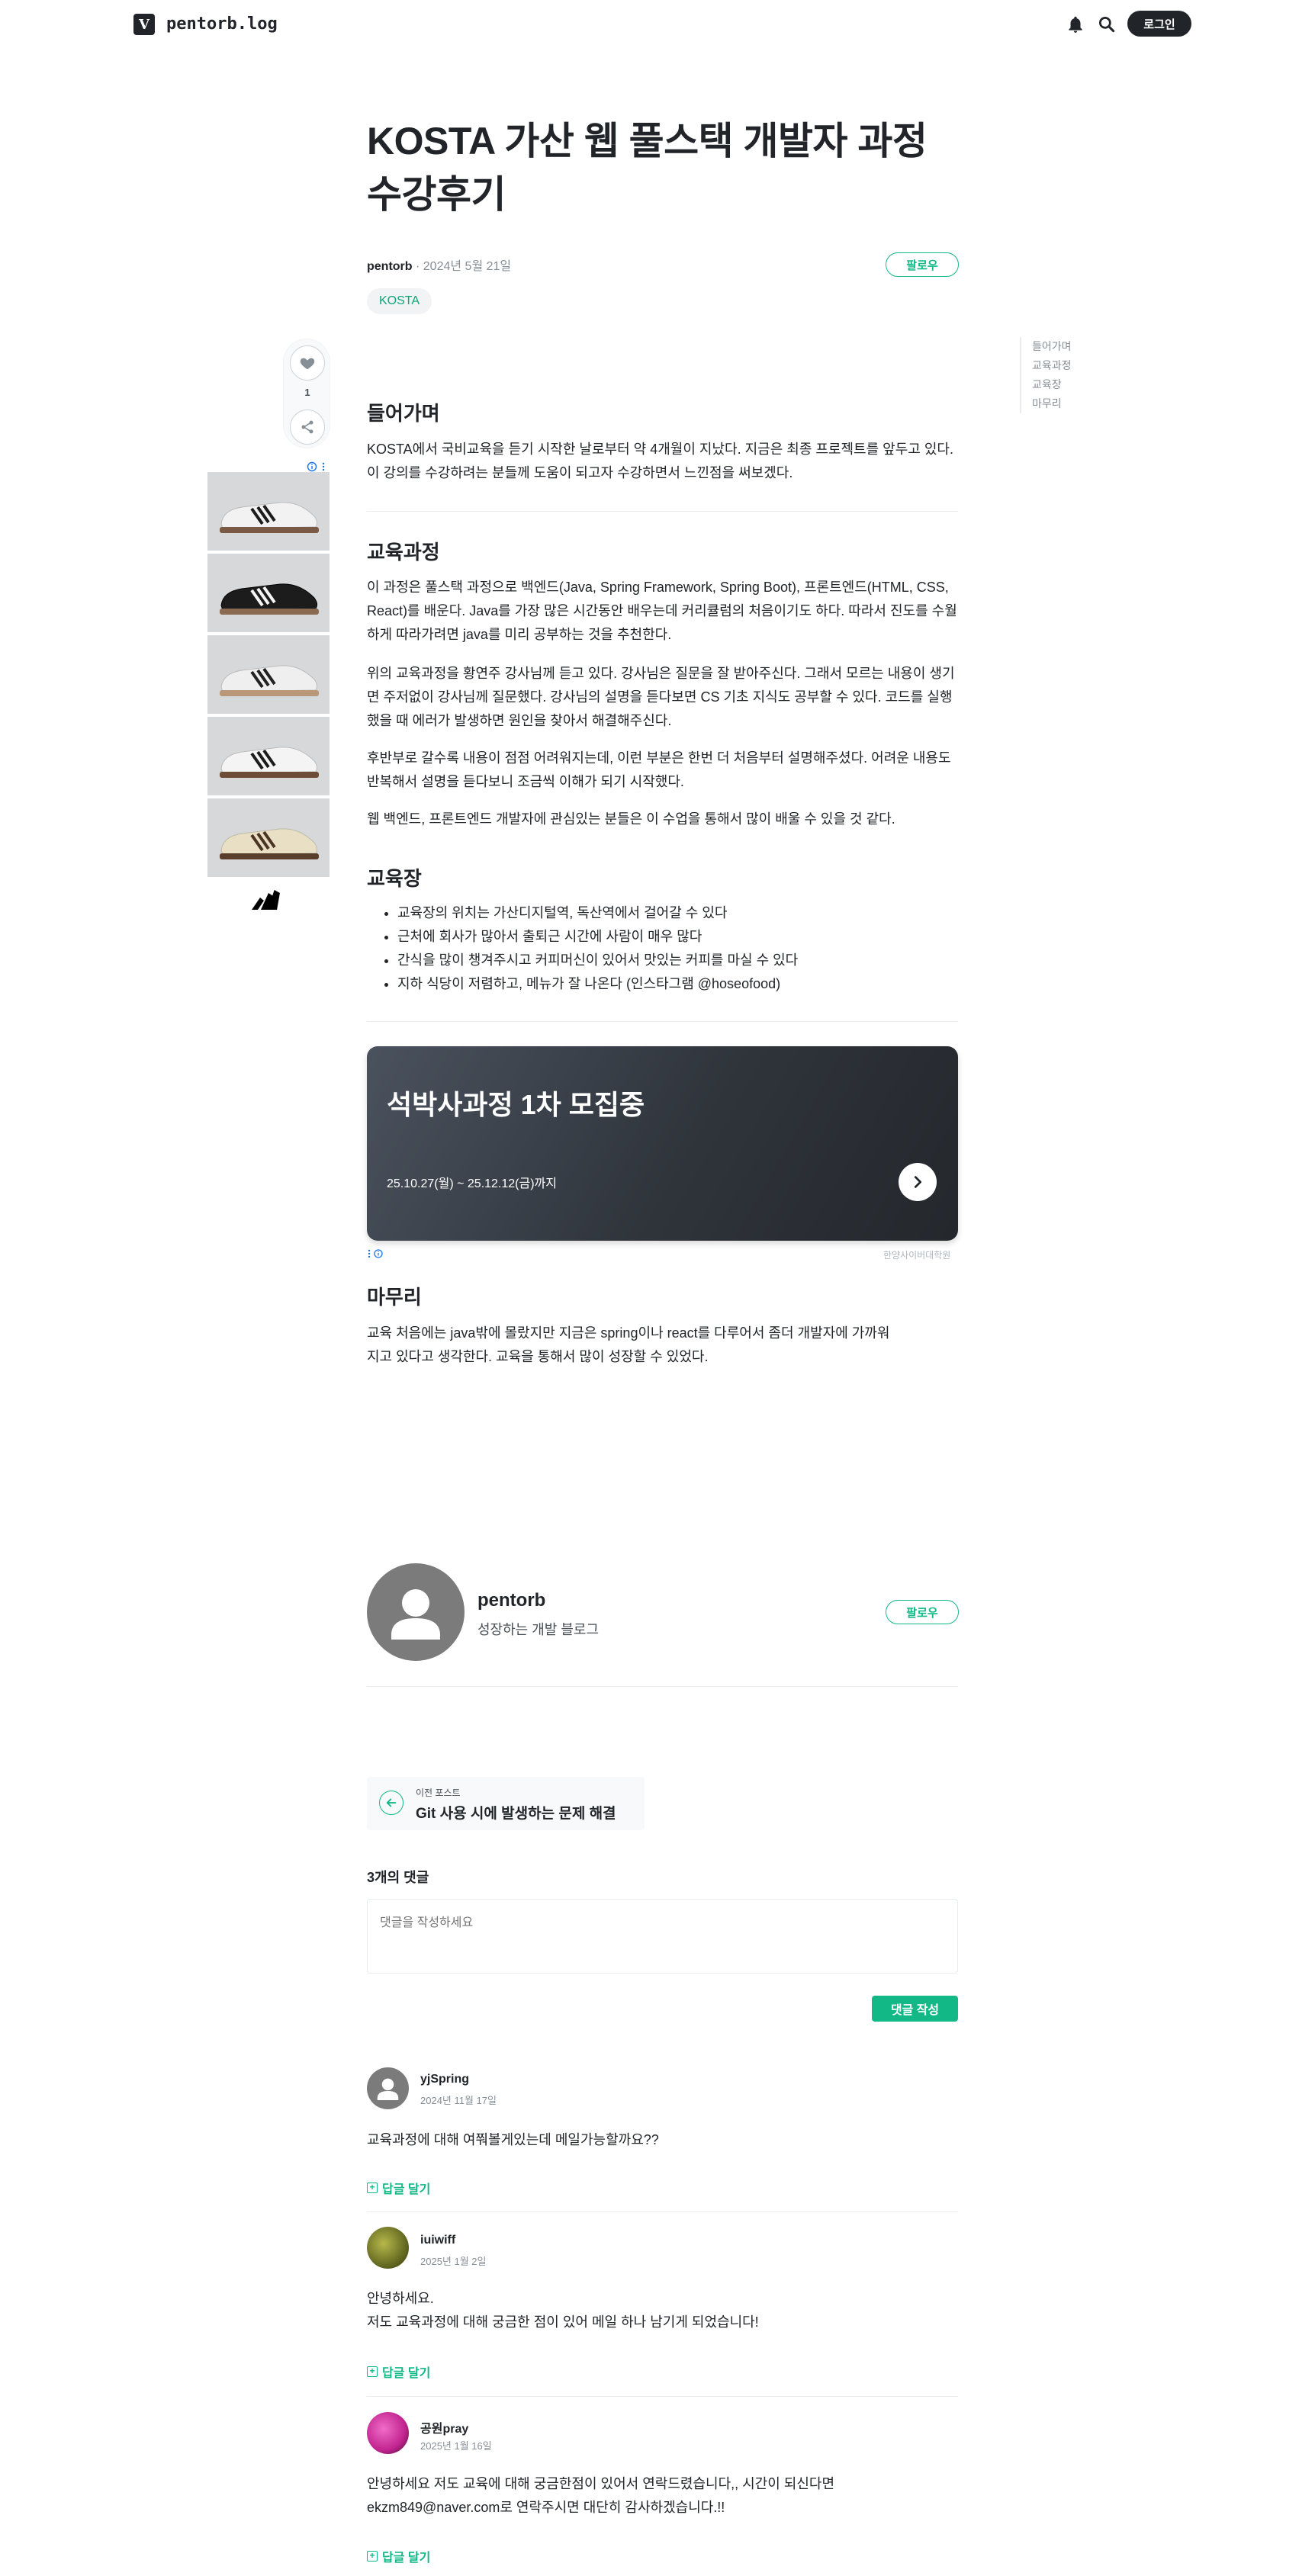 This screenshot has width=1315, height=2576. I want to click on like-count: 1, so click(307, 393).